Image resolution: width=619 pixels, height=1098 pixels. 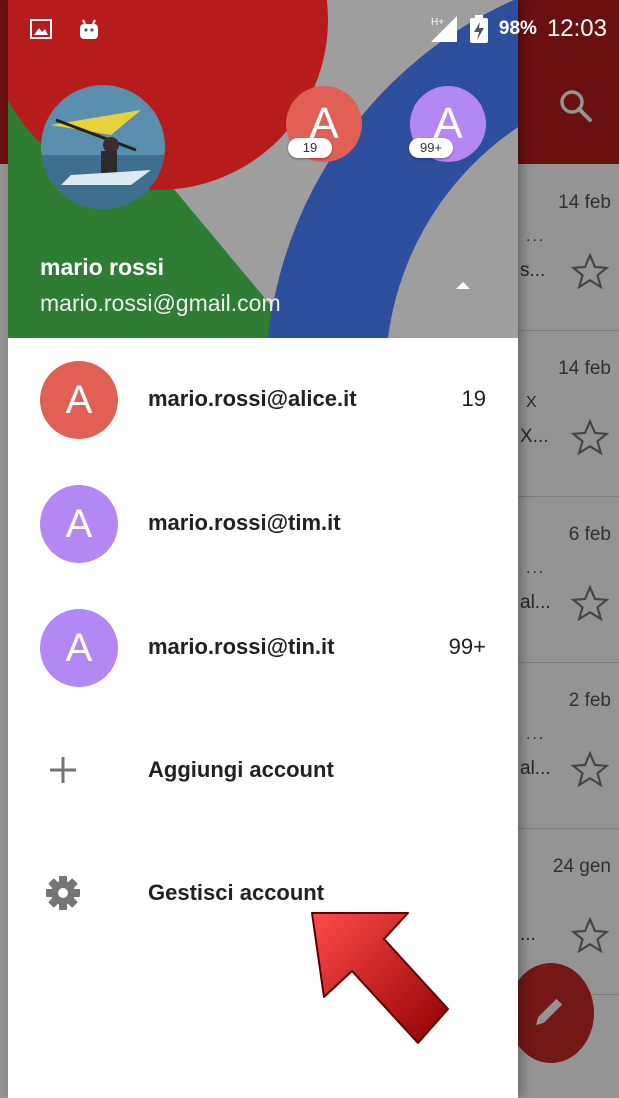 What do you see at coordinates (244, 522) in the screenshot?
I see `account-email: mario.rossi@tim.it` at bounding box center [244, 522].